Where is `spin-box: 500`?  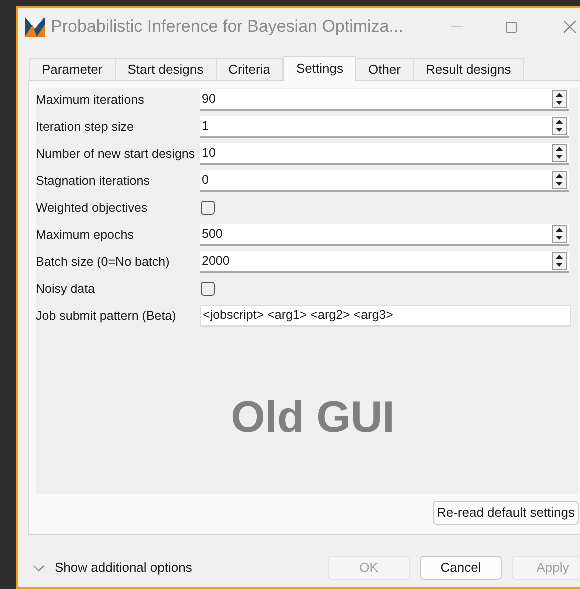
spin-box: 500 is located at coordinates (384, 235).